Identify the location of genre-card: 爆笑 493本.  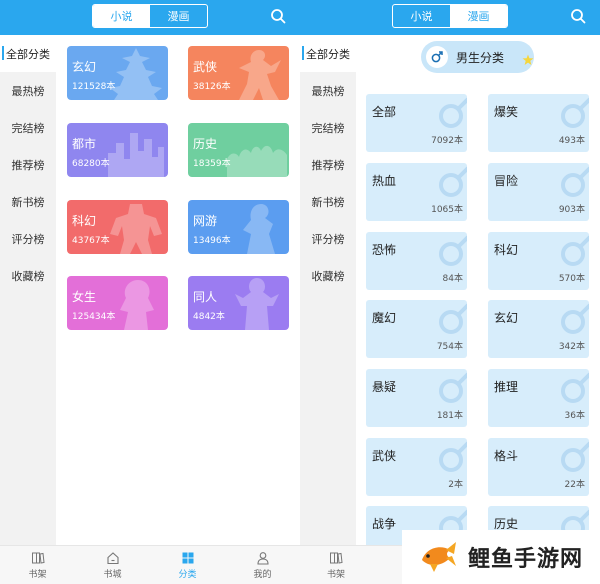
(538, 123).